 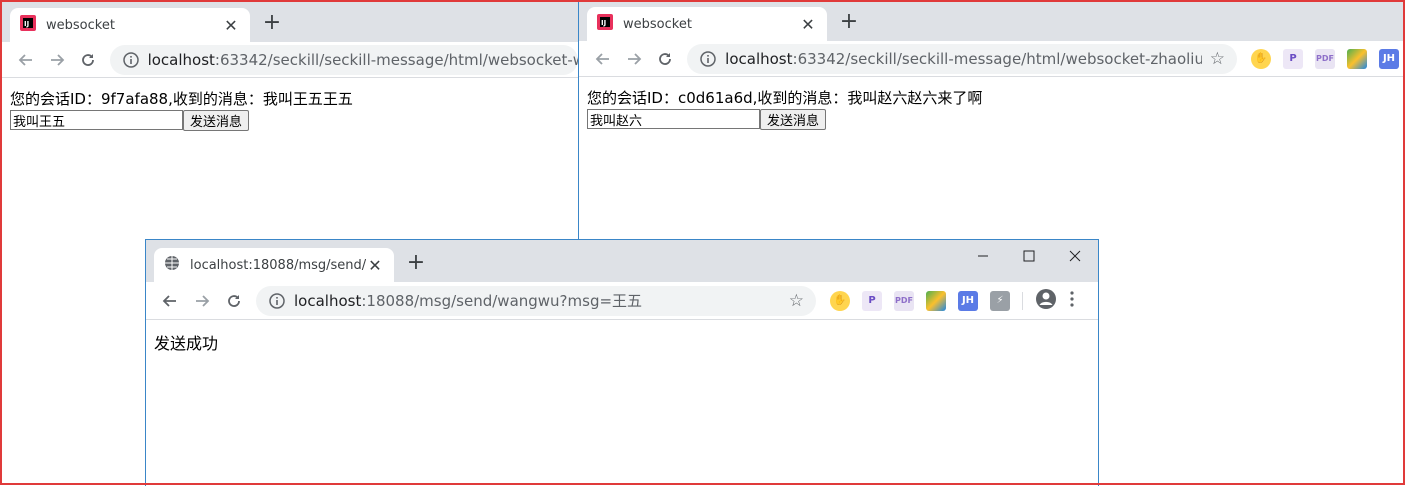 What do you see at coordinates (1072, 301) in the screenshot?
I see `menu-kebab-icon` at bounding box center [1072, 301].